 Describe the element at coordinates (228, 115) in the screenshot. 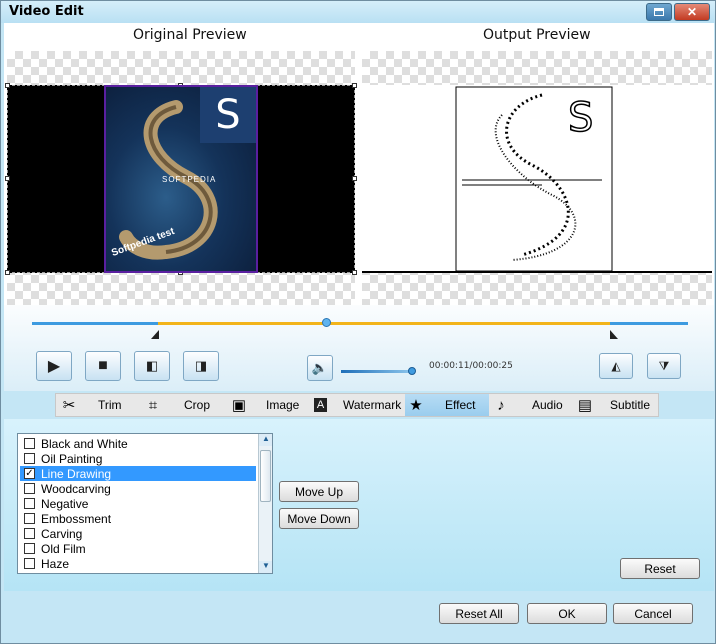

I see `s-logo: S` at that location.